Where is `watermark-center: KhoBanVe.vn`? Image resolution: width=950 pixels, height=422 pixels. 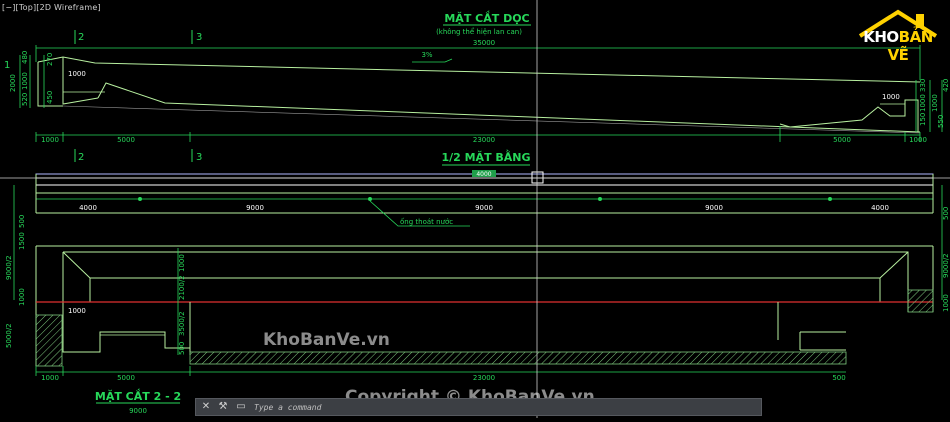 watermark-center: KhoBanVe.vn is located at coordinates (326, 340).